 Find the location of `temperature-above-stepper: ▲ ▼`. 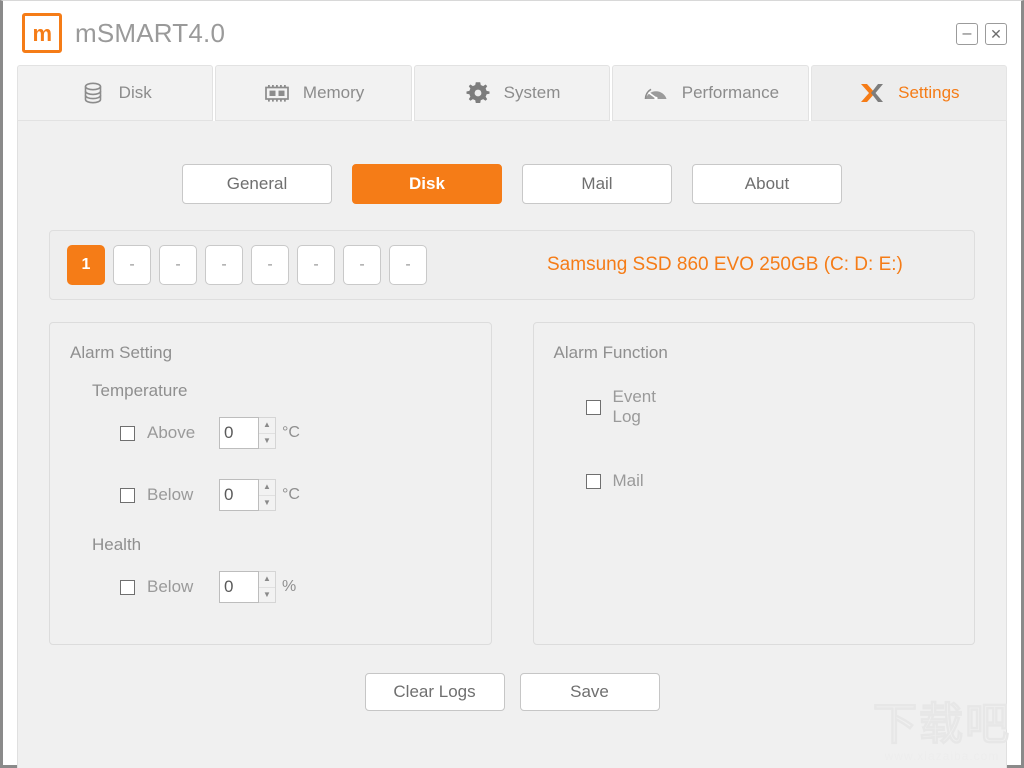

temperature-above-stepper: ▲ ▼ is located at coordinates (247, 433).